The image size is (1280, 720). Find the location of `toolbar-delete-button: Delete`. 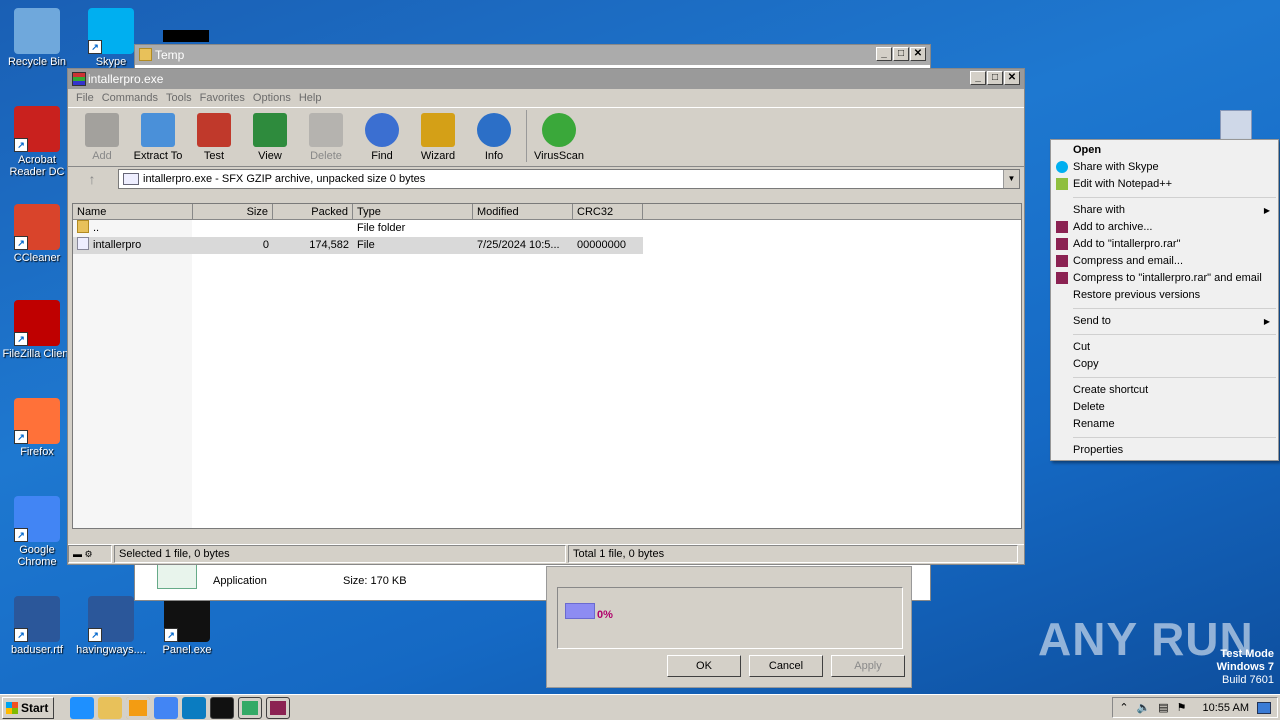

toolbar-delete-button: Delete is located at coordinates (326, 139).